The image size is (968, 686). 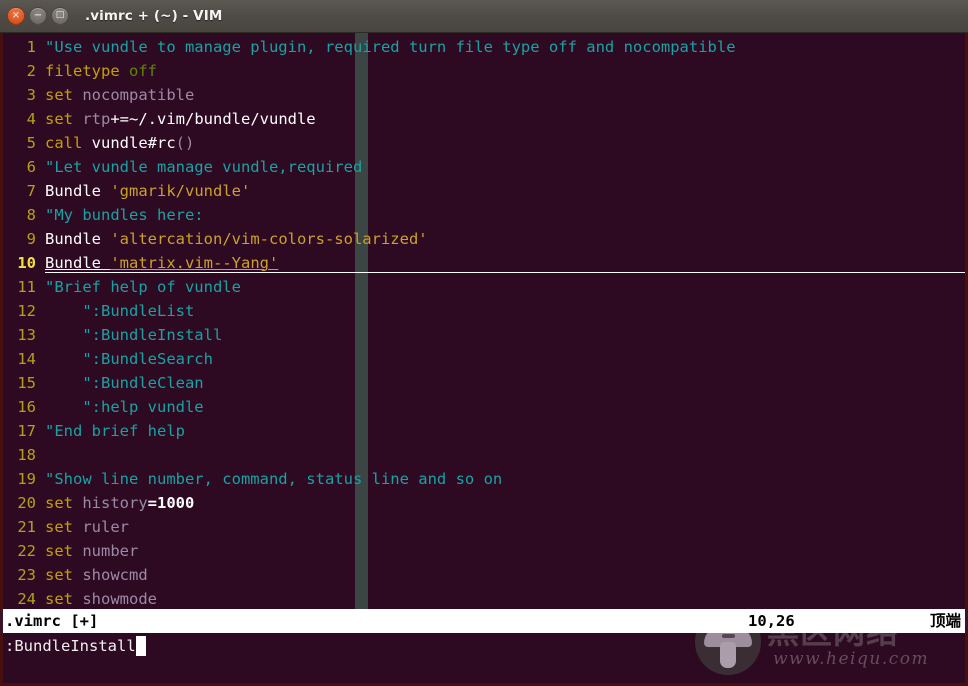 What do you see at coordinates (31, 215) in the screenshot?
I see `line-number: 8` at bounding box center [31, 215].